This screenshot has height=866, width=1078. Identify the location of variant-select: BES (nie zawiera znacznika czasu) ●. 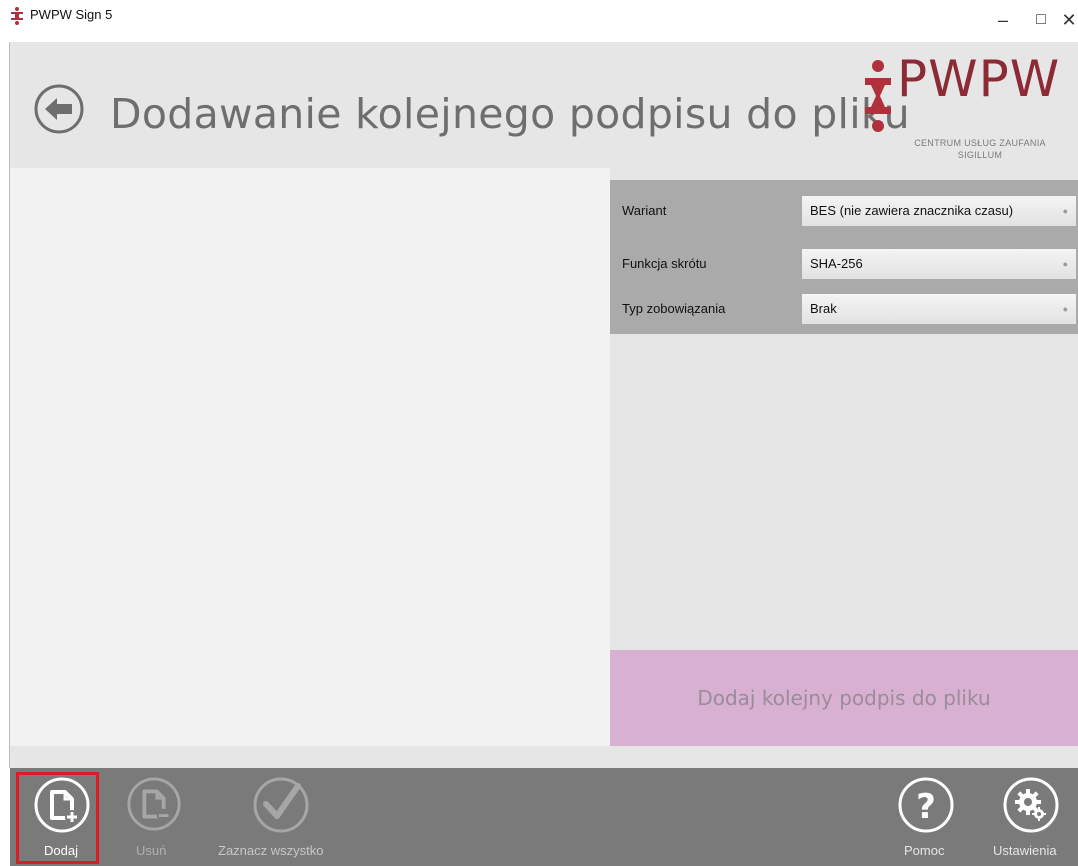
(939, 211).